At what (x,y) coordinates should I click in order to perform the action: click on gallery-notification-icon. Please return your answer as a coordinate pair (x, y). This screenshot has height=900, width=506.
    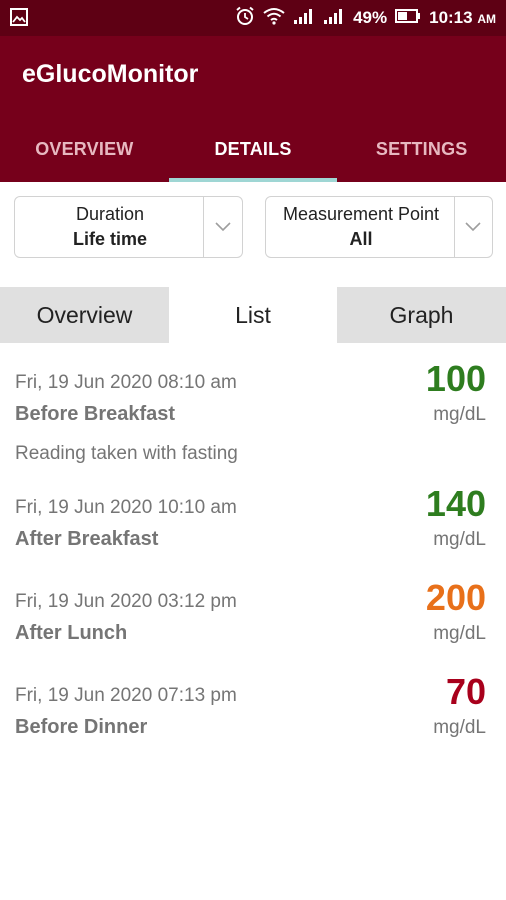
    Looking at the image, I should click on (20, 17).